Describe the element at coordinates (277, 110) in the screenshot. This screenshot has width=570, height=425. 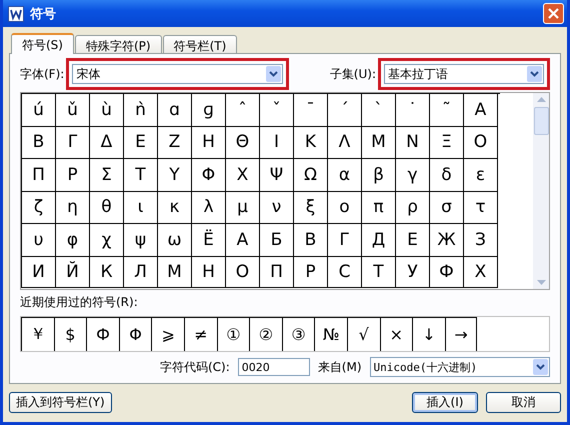
I see `symbol-cell: ˇ` at that location.